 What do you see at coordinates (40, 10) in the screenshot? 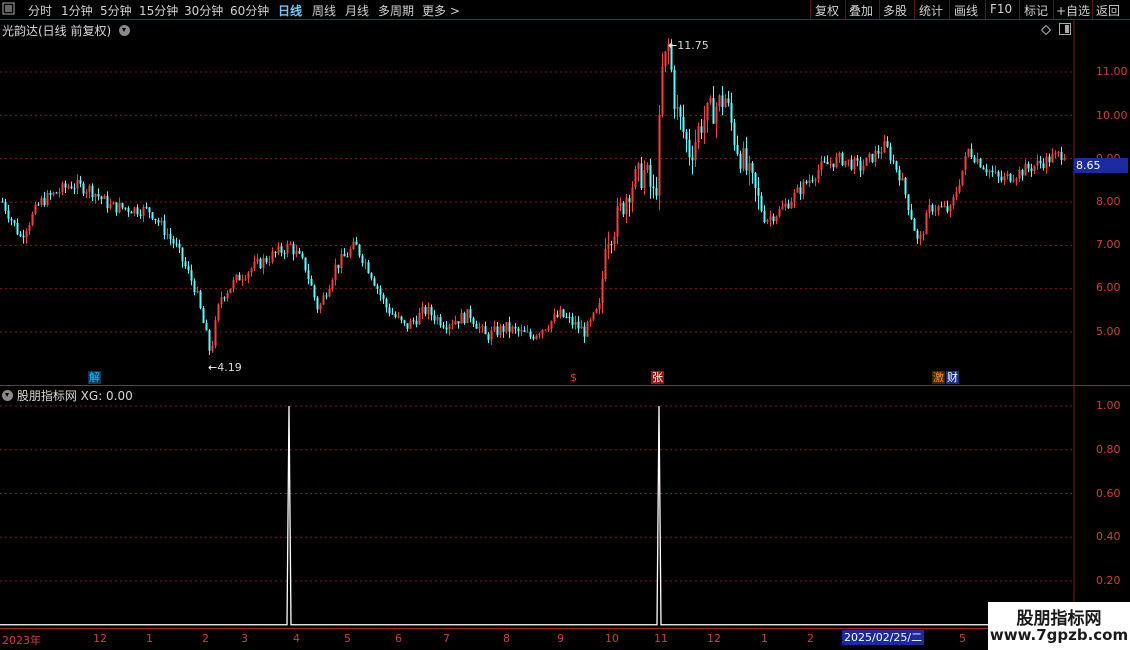
I see `period-fenshi: 分时` at bounding box center [40, 10].